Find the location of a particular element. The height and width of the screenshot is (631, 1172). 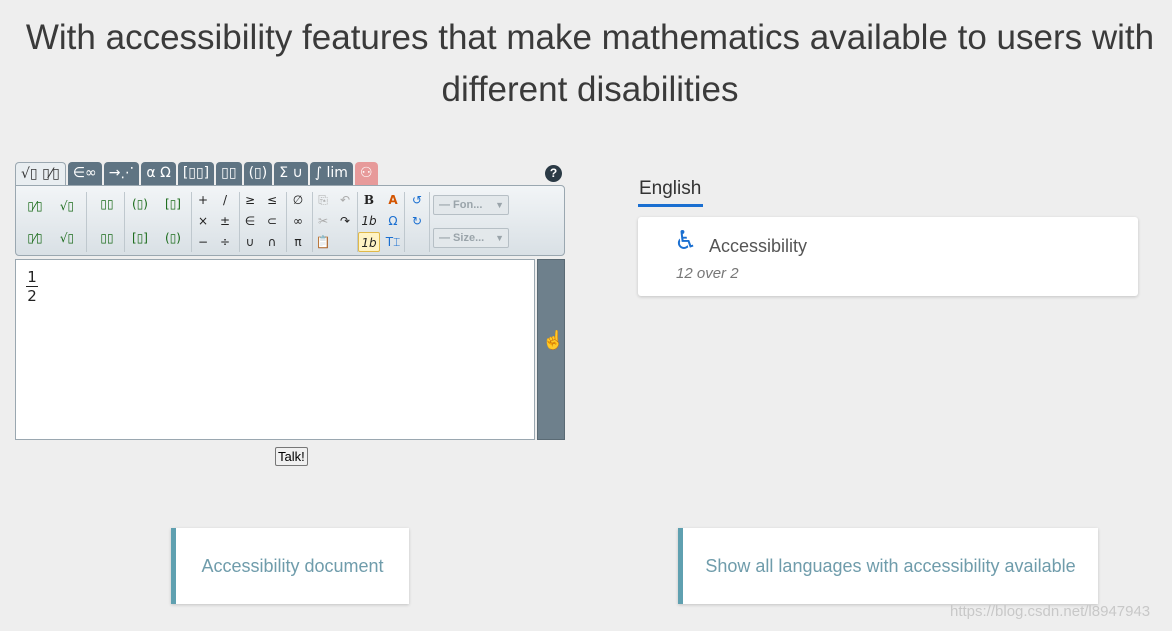

intersection-button: ∩ is located at coordinates (272, 242).